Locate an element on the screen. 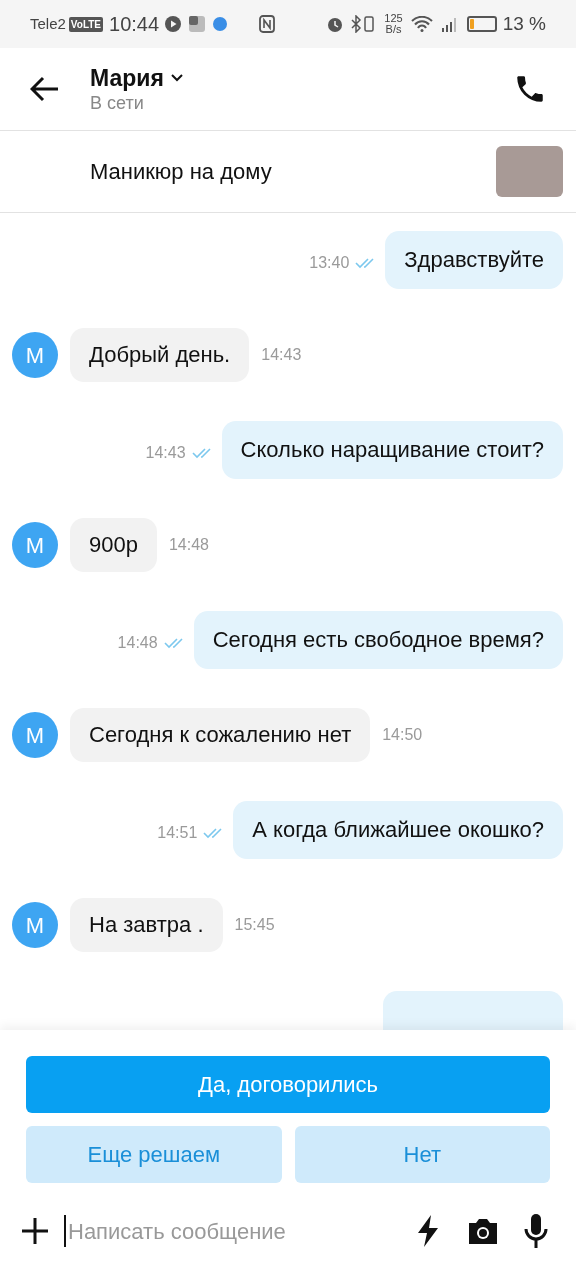 The height and width of the screenshot is (1280, 576). message-bubble: А когда ближайшее окошко? is located at coordinates (398, 830).